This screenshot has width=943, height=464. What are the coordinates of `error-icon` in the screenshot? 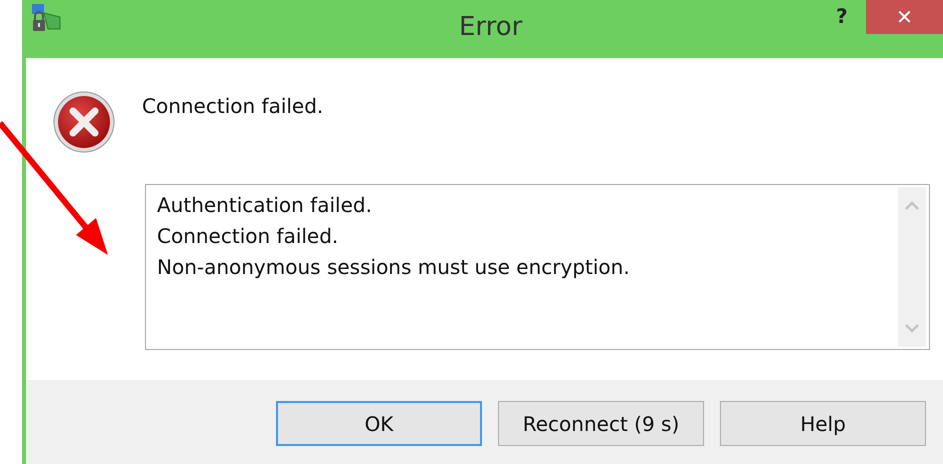 It's located at (84, 122).